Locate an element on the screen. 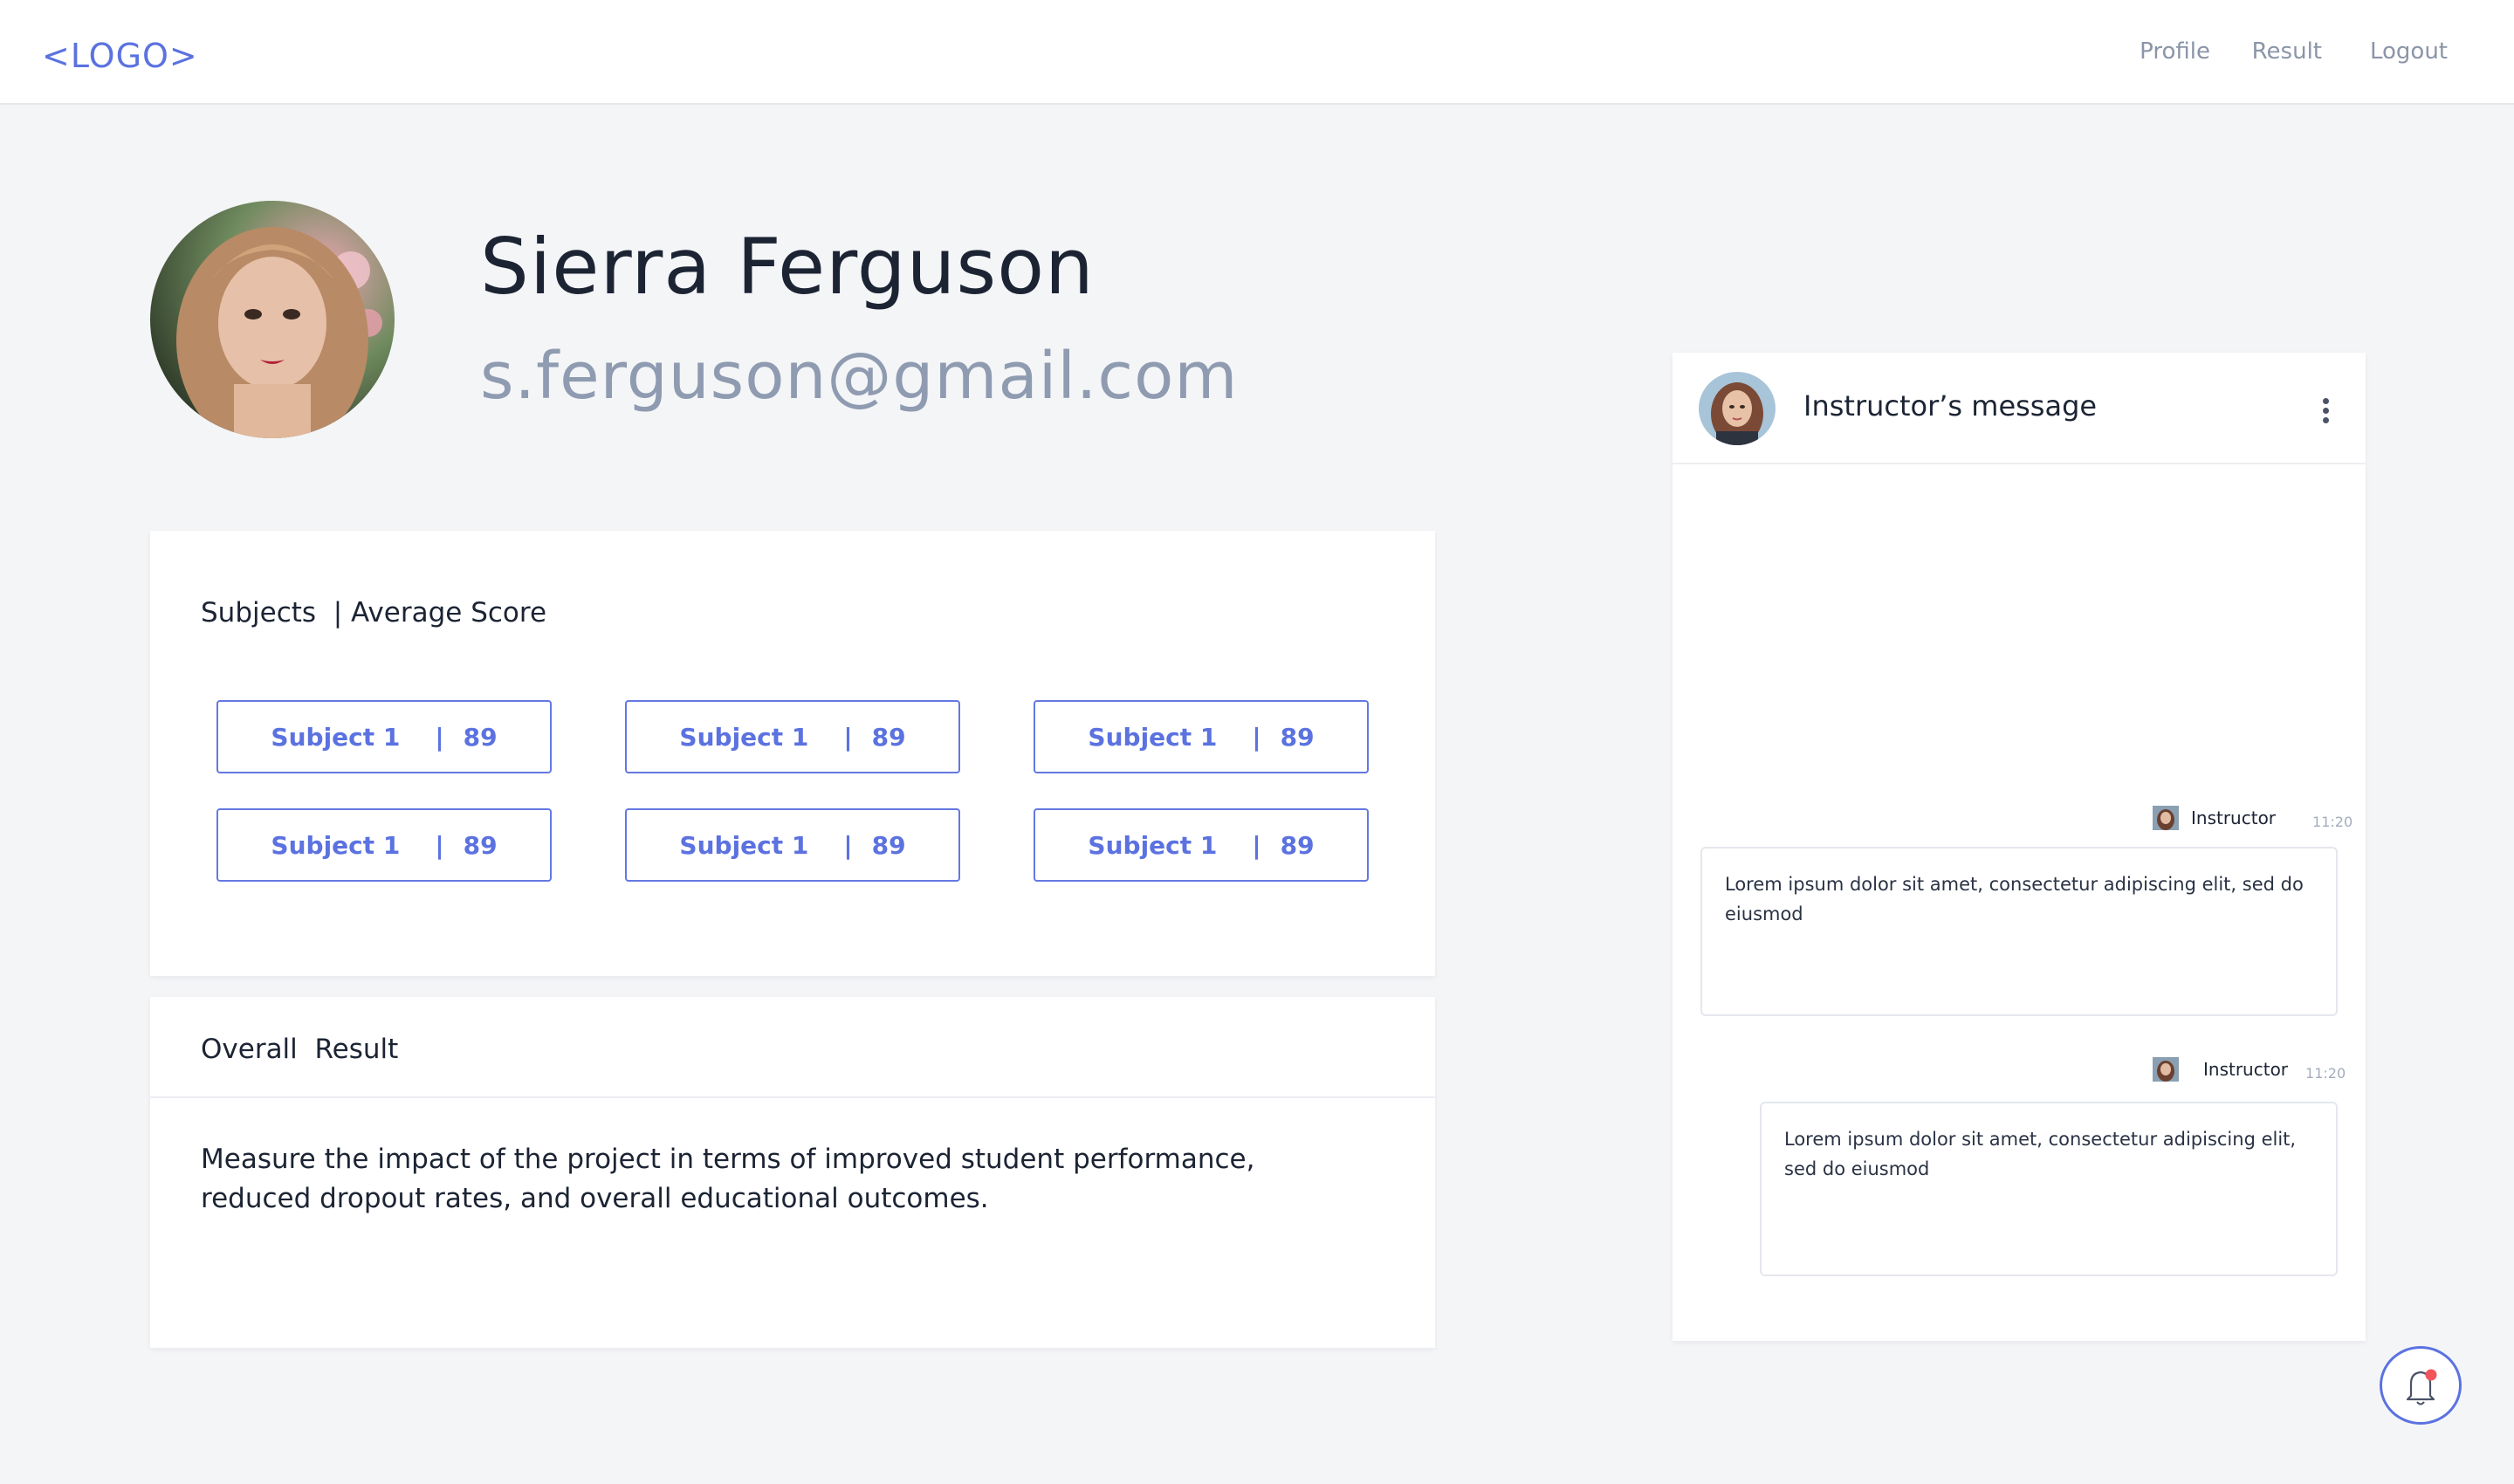 This screenshot has width=2514, height=1484. profile-email: s.ferguson@gmail.com is located at coordinates (859, 376).